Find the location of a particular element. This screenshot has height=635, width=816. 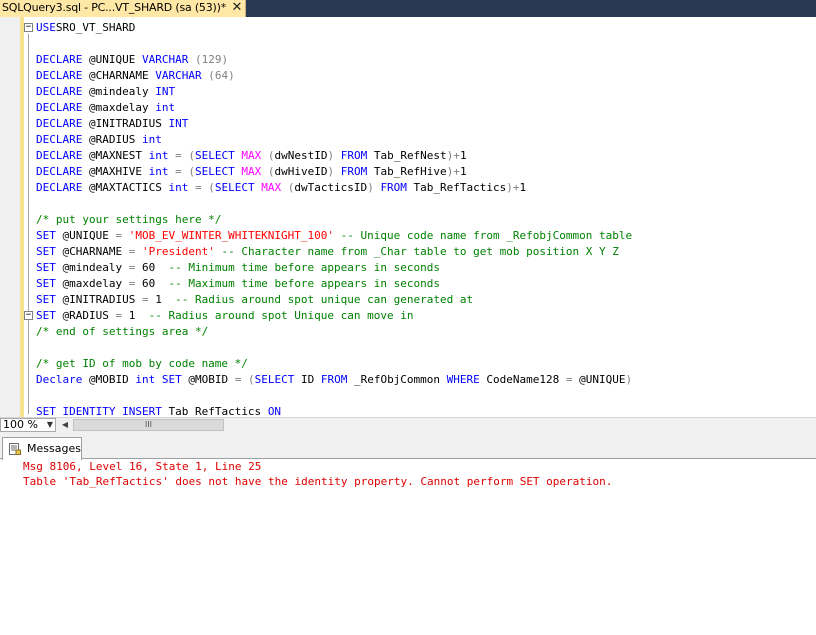

code-line: DECLARE @maxdelay int is located at coordinates (105, 108).